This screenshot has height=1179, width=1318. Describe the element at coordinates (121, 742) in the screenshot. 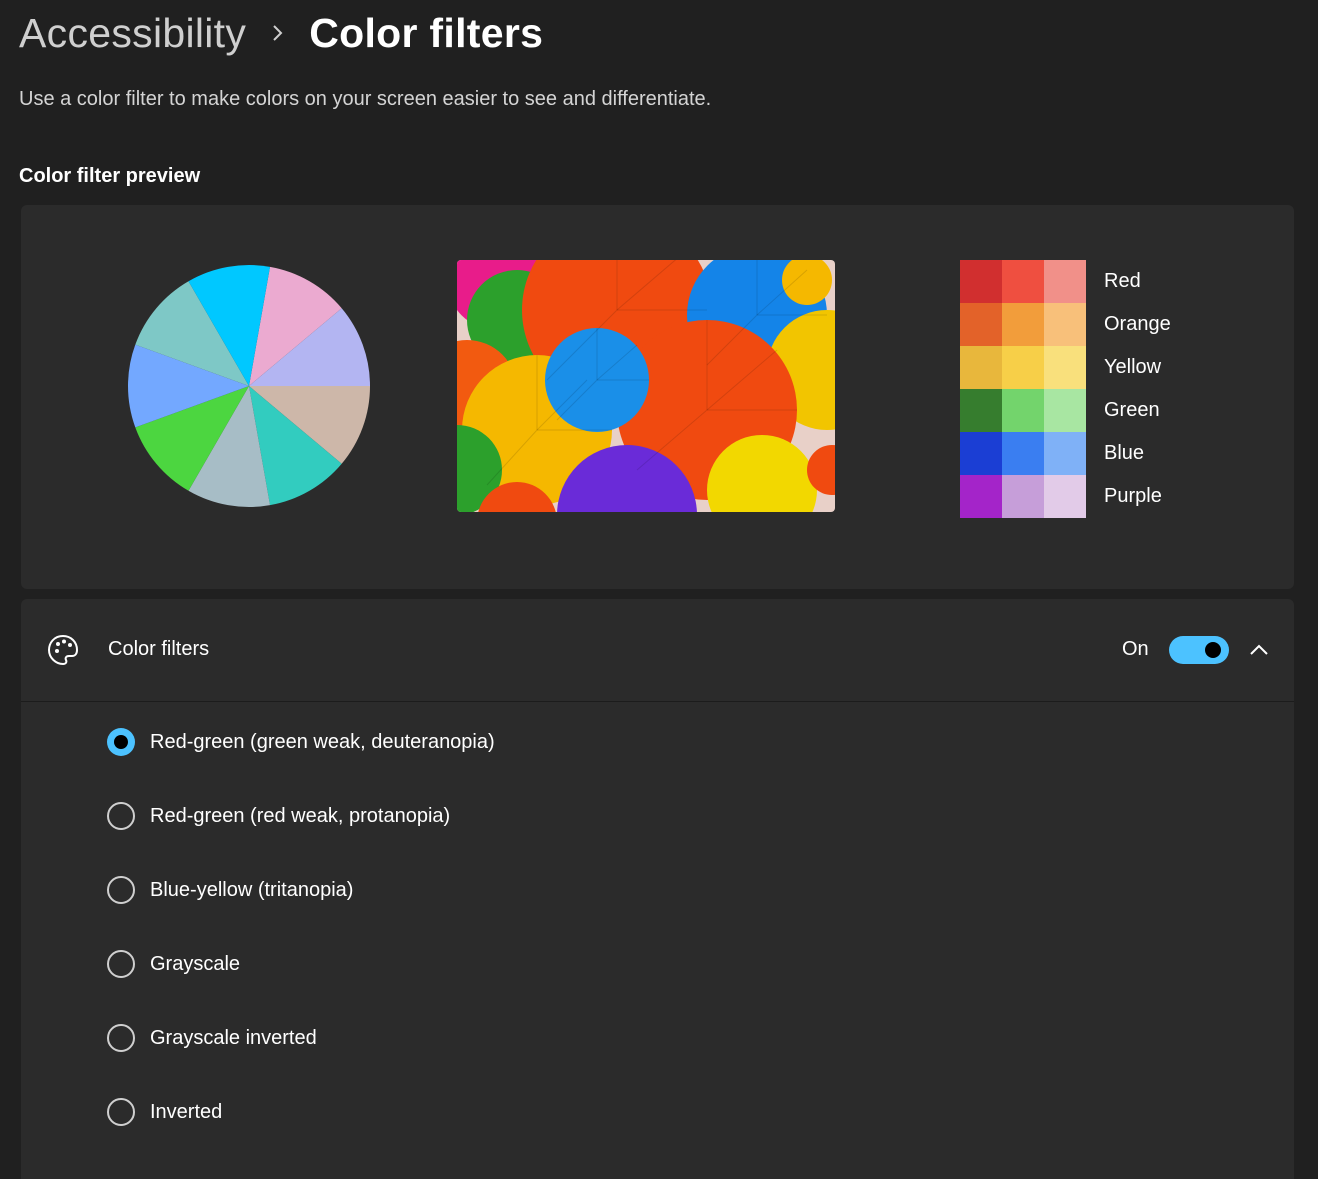

I see `radio-button-selected` at that location.